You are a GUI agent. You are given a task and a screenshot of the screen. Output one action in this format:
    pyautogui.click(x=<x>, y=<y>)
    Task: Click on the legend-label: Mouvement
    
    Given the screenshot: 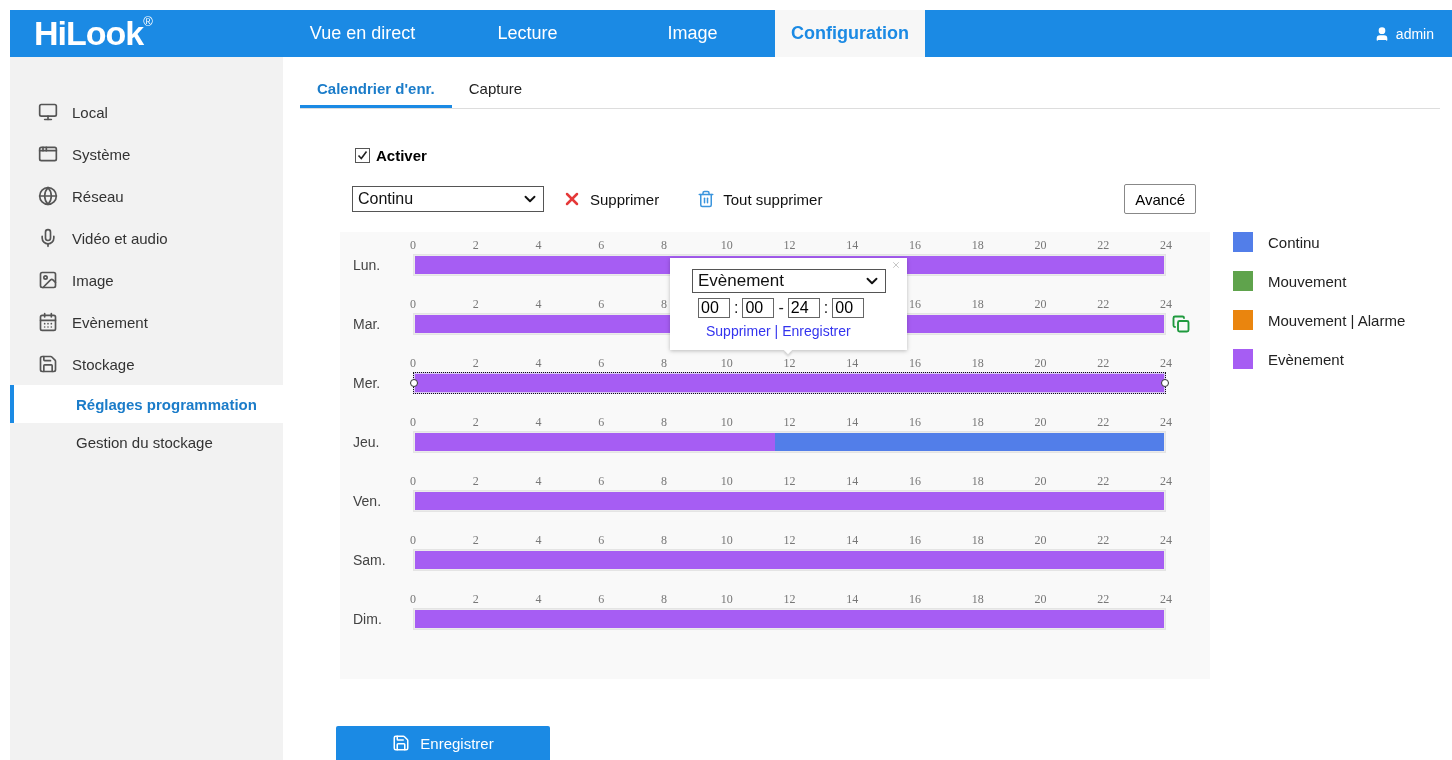 What is the action you would take?
    pyautogui.click(x=1307, y=281)
    